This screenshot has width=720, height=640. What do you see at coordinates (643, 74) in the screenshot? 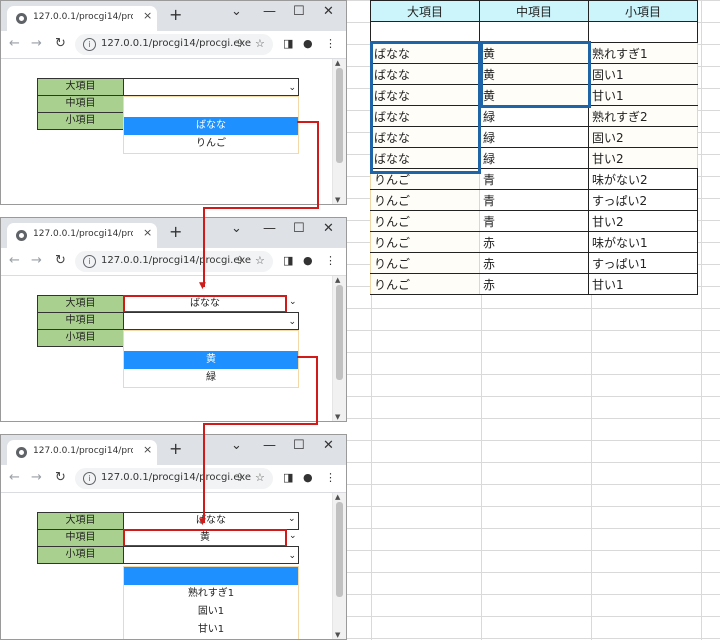
I see `cell: 固い1` at bounding box center [643, 74].